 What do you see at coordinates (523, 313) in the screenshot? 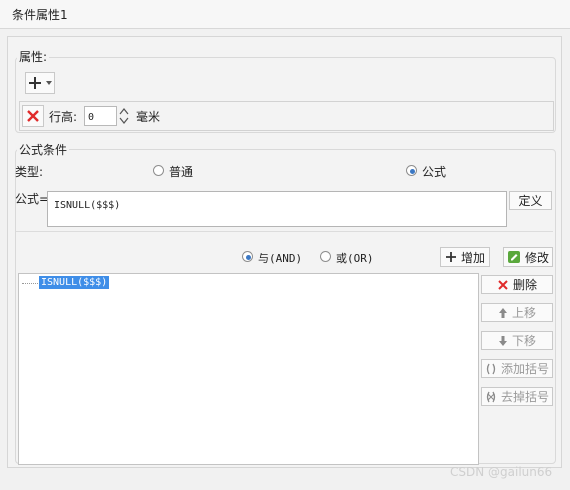
I see `move-up-label: 上移` at bounding box center [523, 313].